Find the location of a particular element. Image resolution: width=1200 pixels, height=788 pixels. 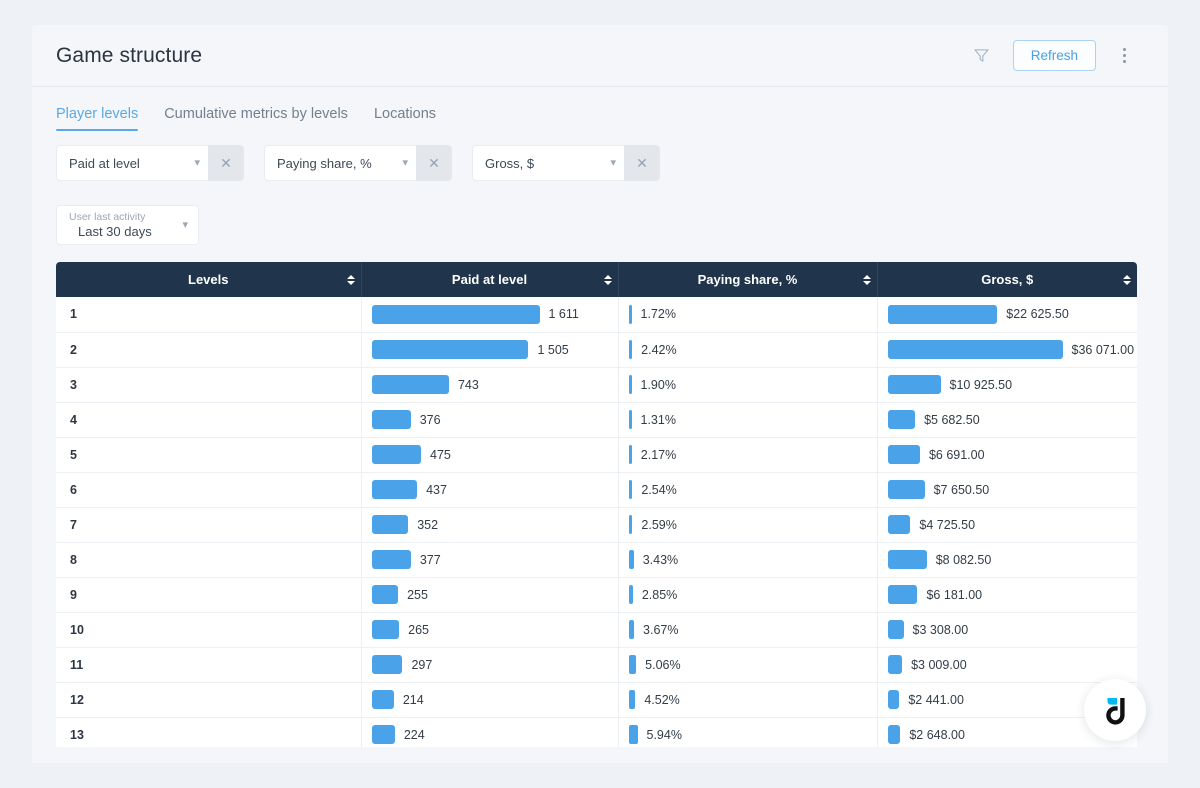

table-row: 9 255 2.85% $6 181.00 is located at coordinates (596, 595).